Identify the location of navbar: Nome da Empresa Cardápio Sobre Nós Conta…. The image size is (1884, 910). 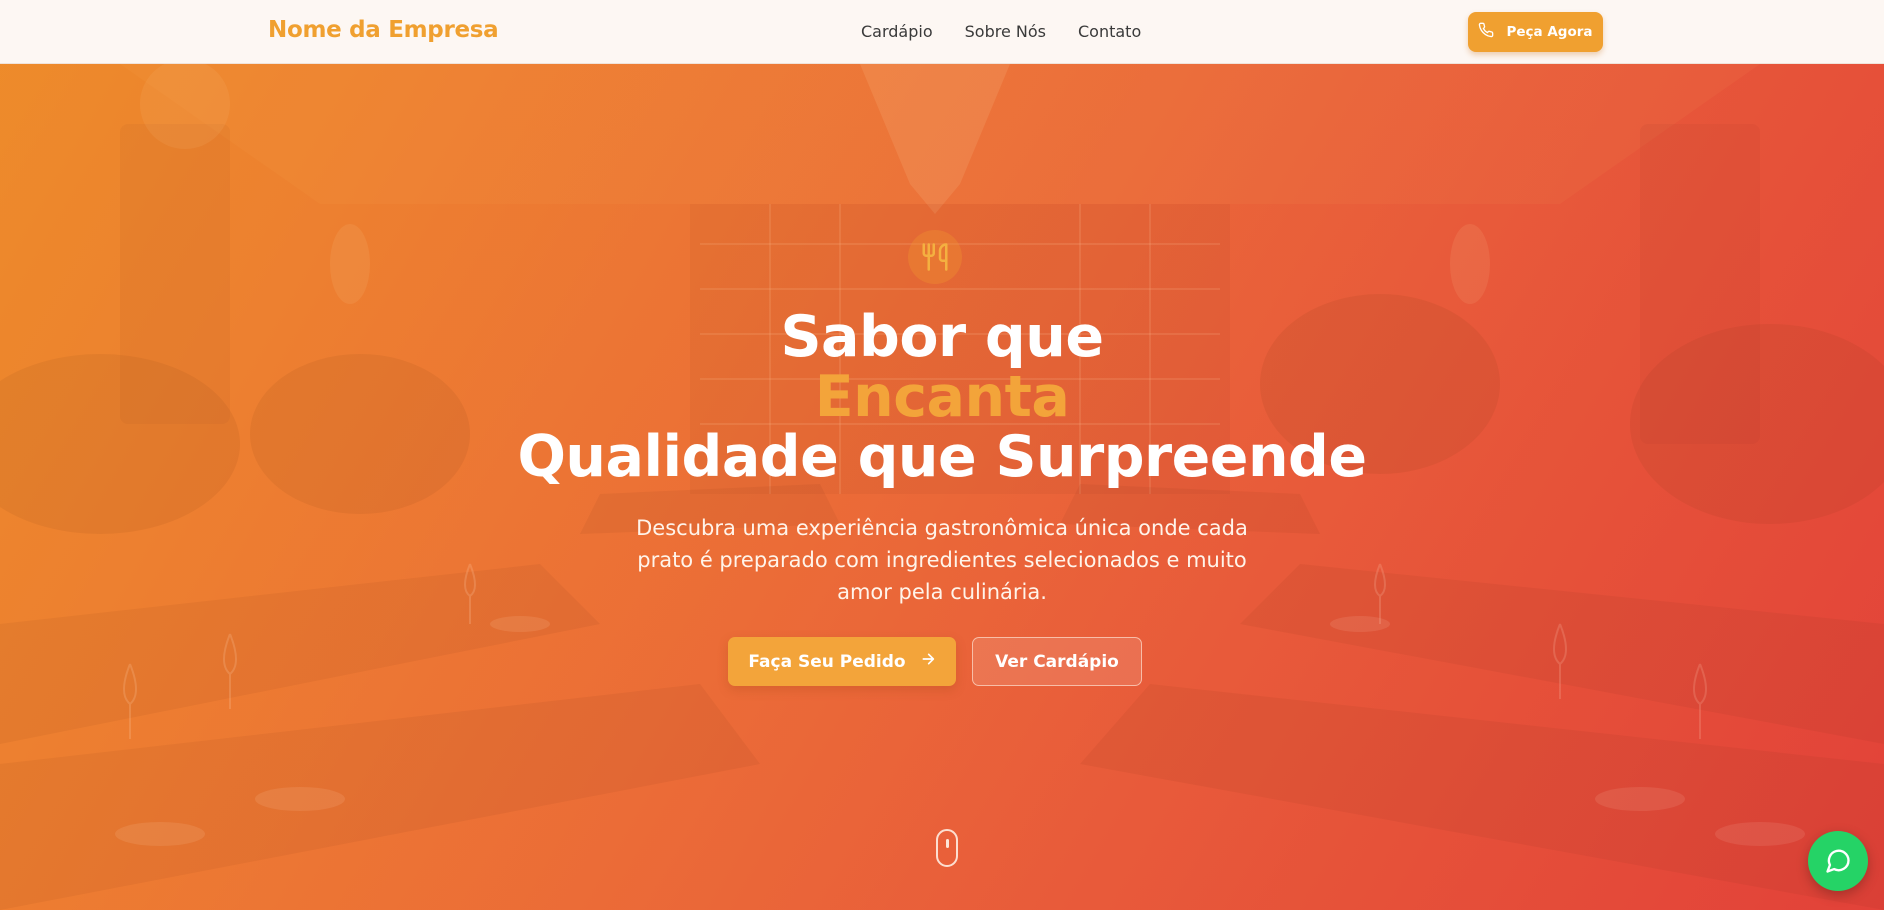
(942, 32).